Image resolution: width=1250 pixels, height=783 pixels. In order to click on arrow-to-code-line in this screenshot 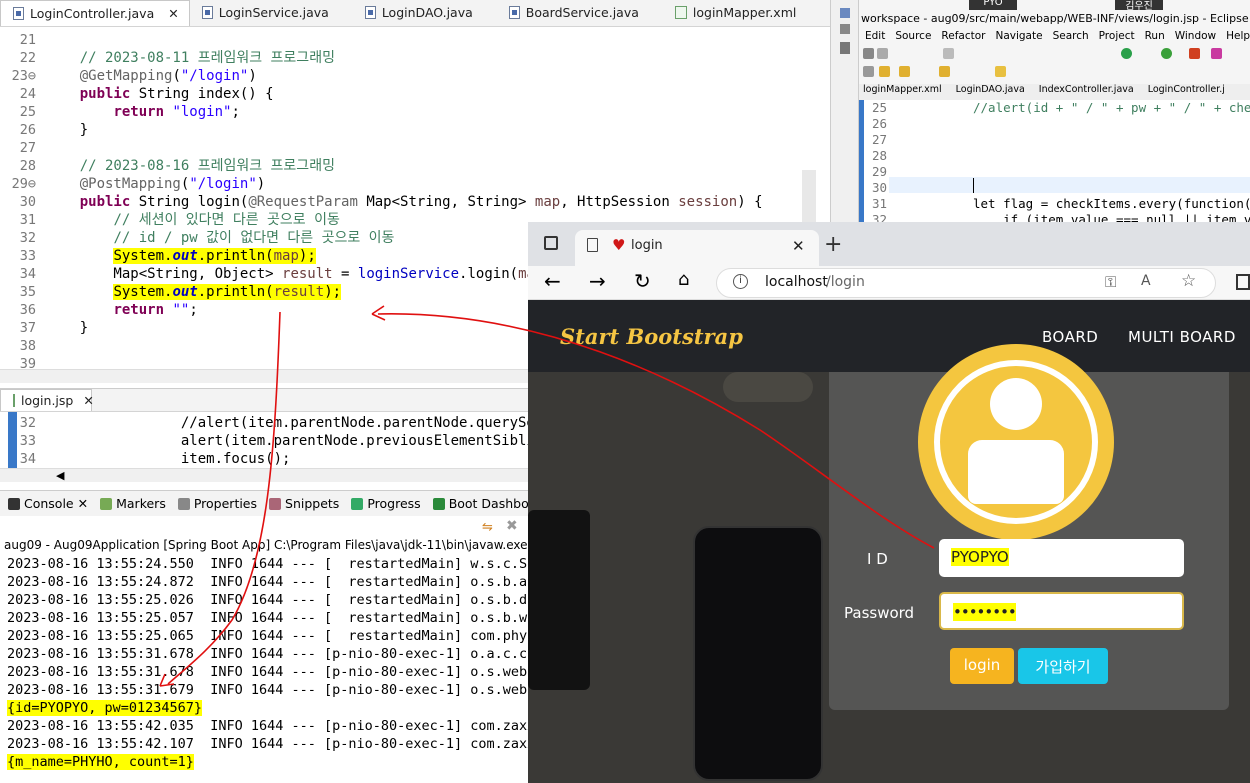, I will do `click(656, 431)`.